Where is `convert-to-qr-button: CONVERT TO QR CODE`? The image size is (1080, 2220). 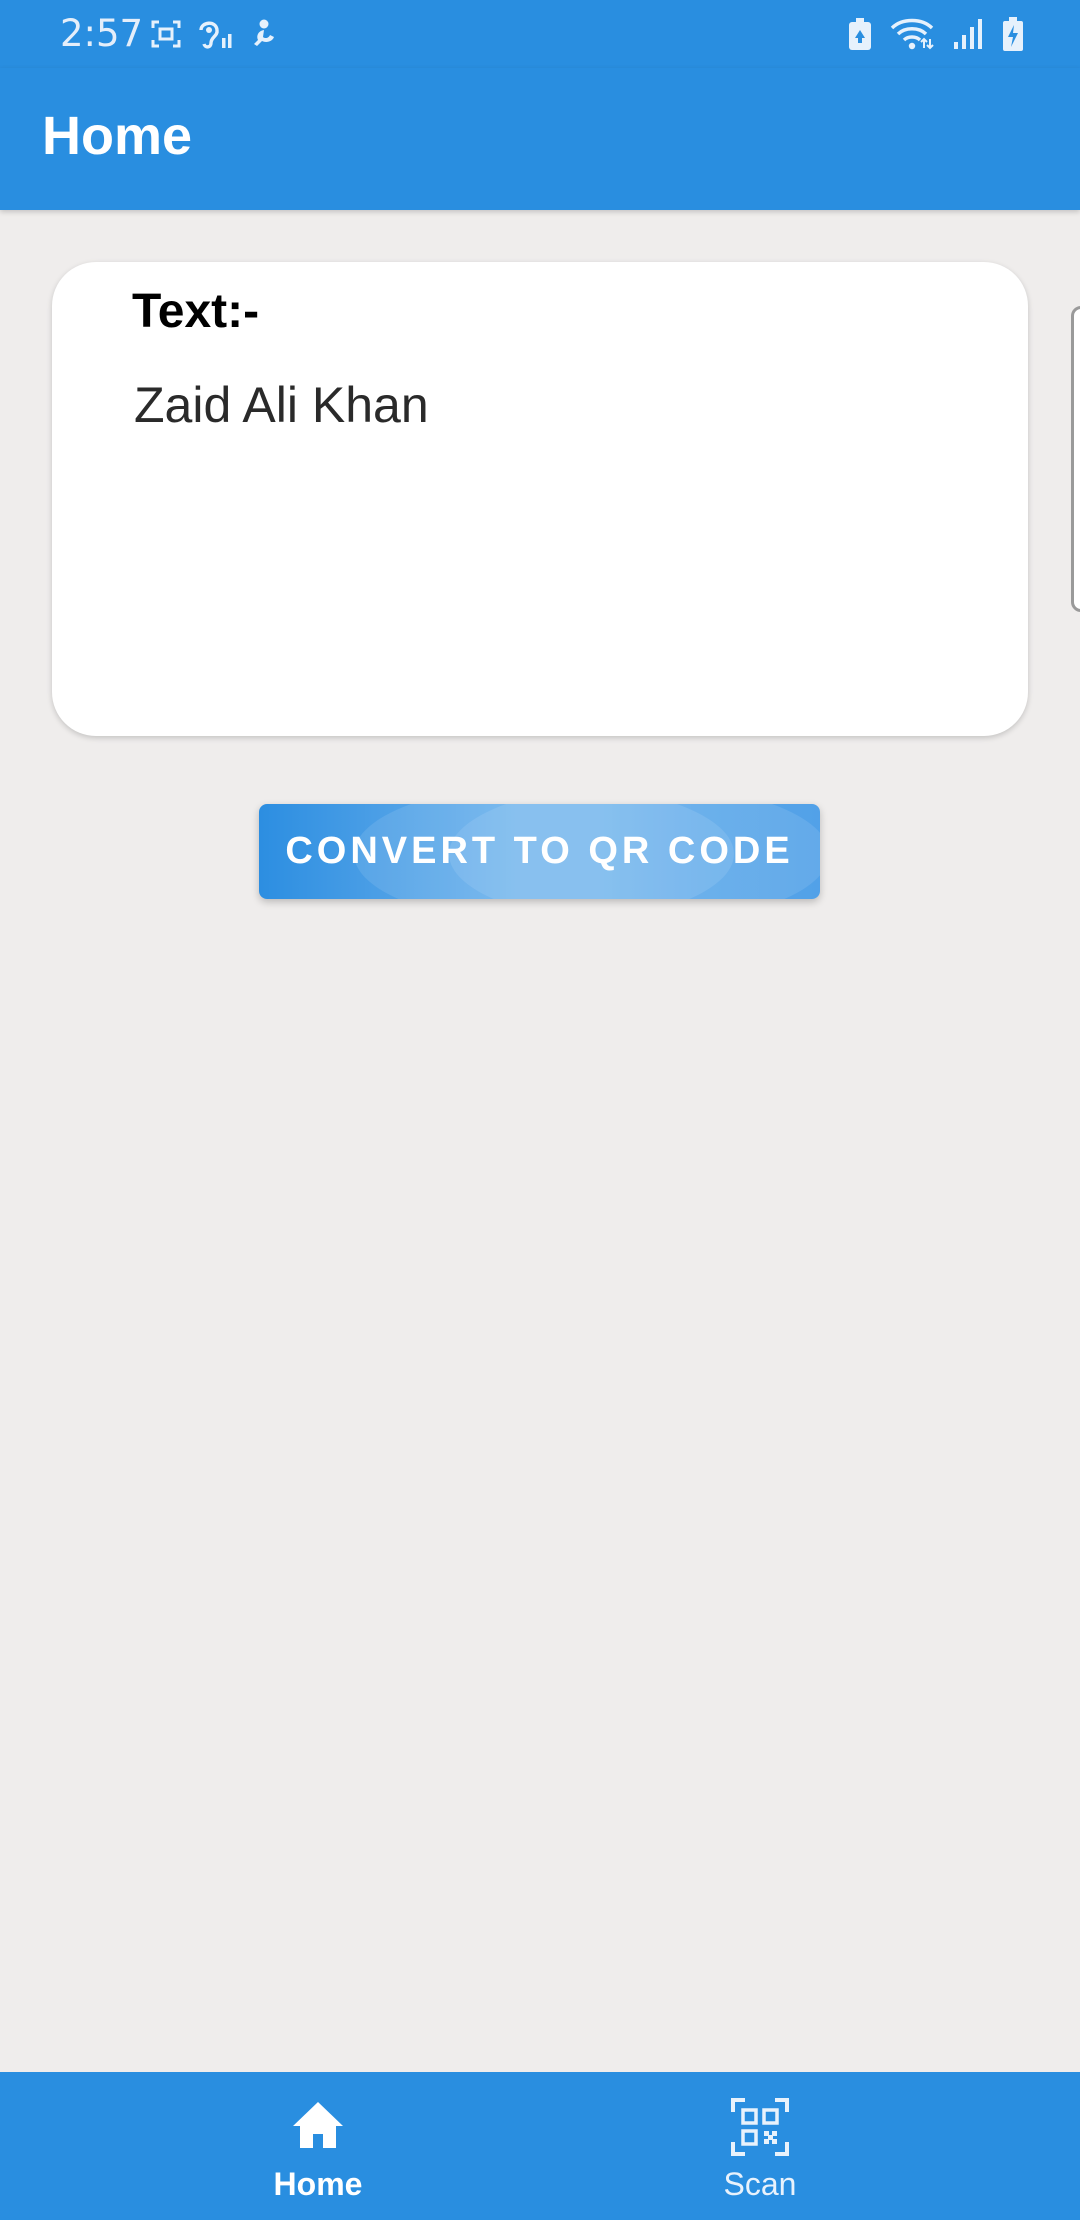
convert-to-qr-button: CONVERT TO QR CODE is located at coordinates (539, 851).